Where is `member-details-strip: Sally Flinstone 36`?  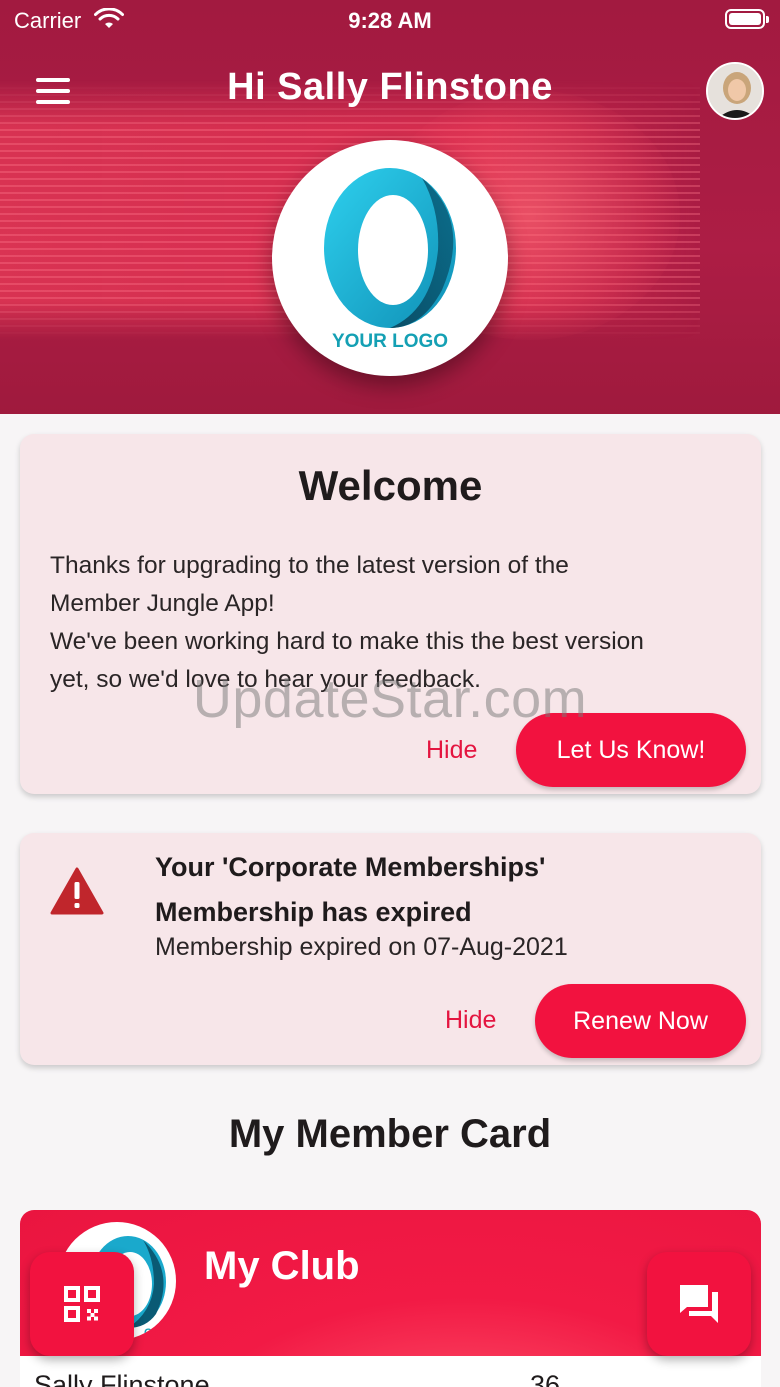 member-details-strip: Sally Flinstone 36 is located at coordinates (390, 1371).